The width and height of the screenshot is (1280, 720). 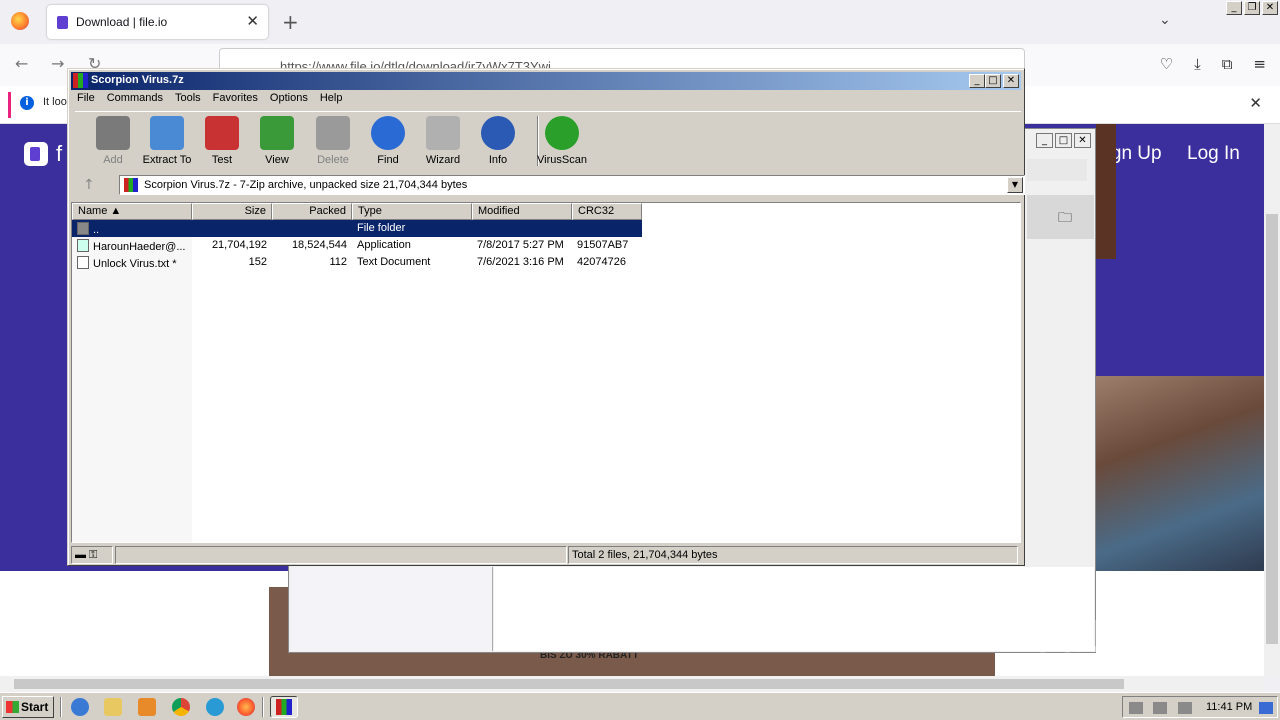 What do you see at coordinates (1272, 429) in the screenshot?
I see `vertical-scroll-thumb` at bounding box center [1272, 429].